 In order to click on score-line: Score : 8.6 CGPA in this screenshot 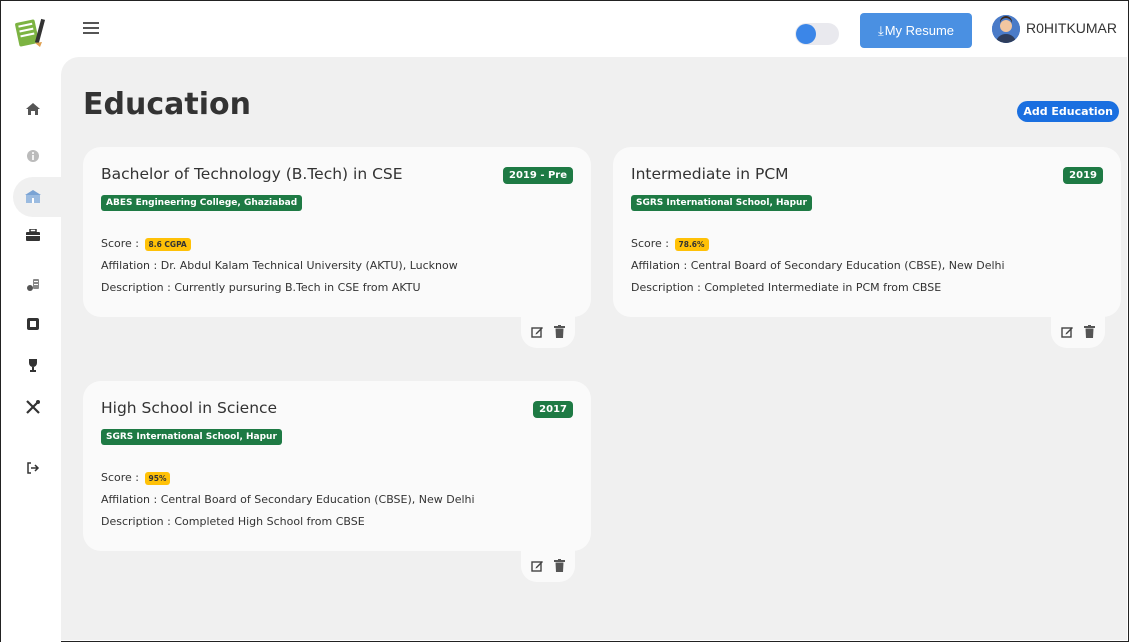, I will do `click(146, 244)`.